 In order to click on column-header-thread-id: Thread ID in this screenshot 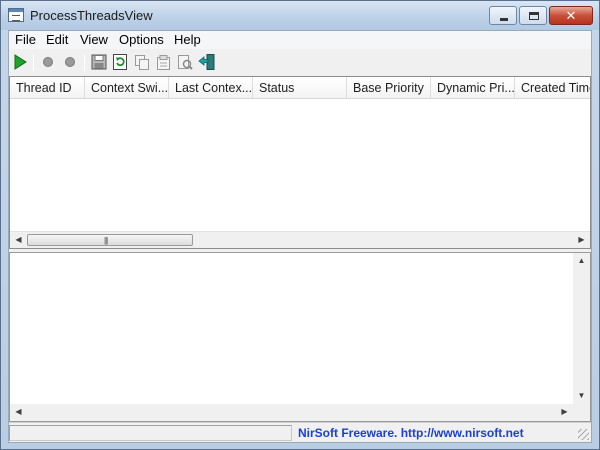, I will do `click(47, 87)`.